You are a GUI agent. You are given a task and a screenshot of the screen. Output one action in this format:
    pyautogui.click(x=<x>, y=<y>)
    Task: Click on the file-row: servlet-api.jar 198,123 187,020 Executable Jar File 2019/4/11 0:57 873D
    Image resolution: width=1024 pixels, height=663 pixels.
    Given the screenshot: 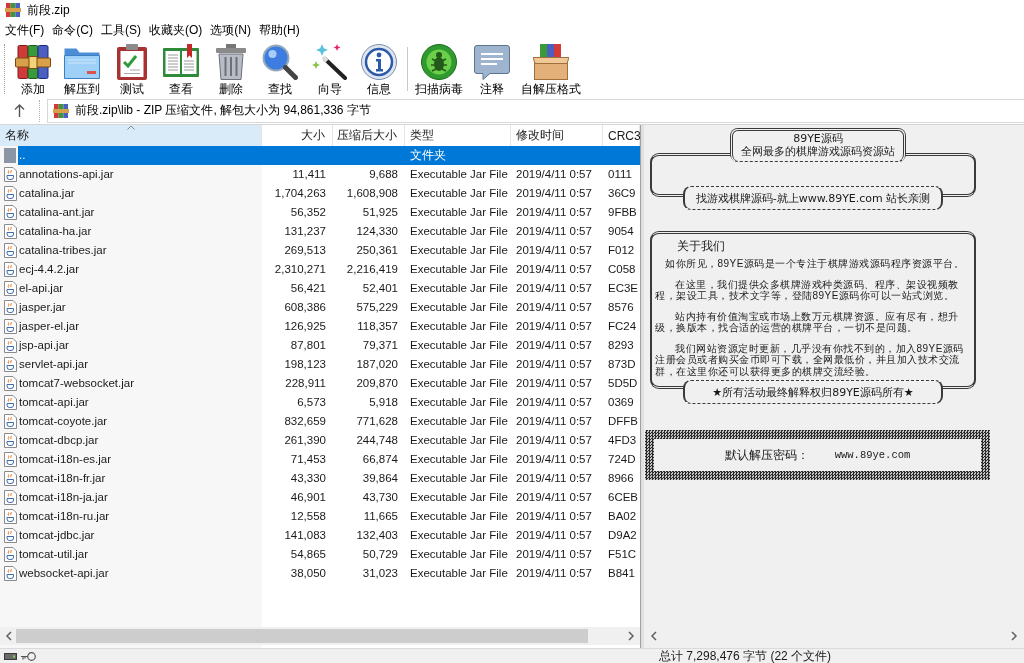 What is the action you would take?
    pyautogui.click(x=329, y=364)
    